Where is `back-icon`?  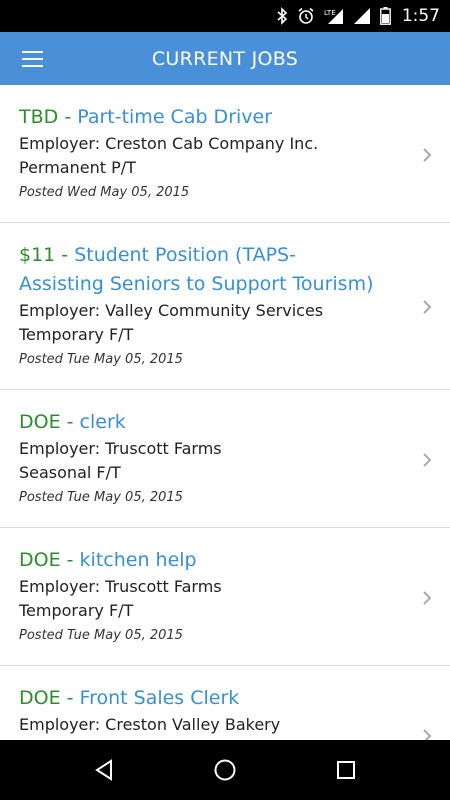 back-icon is located at coordinates (104, 770).